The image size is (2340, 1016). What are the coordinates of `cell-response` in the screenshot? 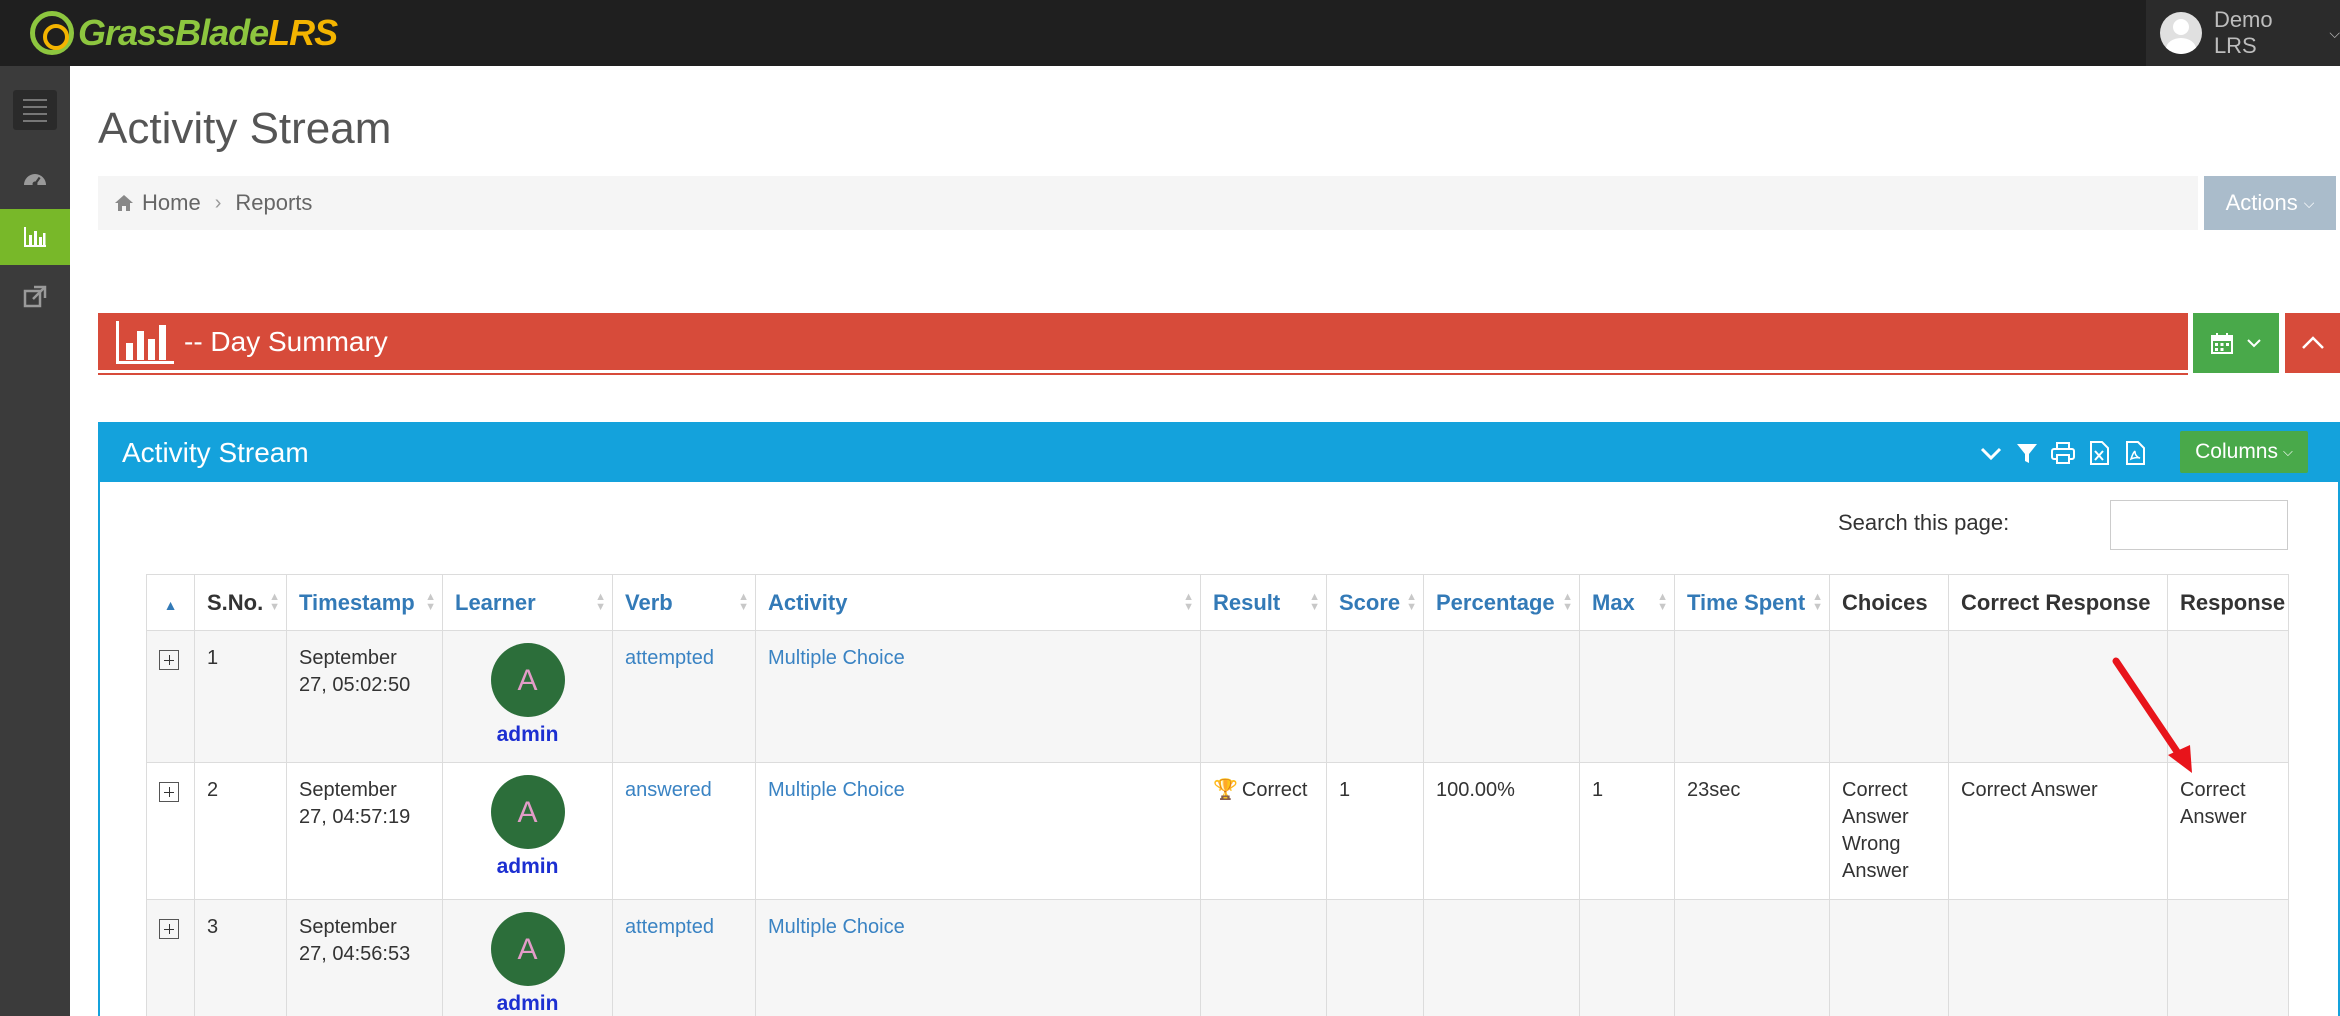 It's located at (2228, 957).